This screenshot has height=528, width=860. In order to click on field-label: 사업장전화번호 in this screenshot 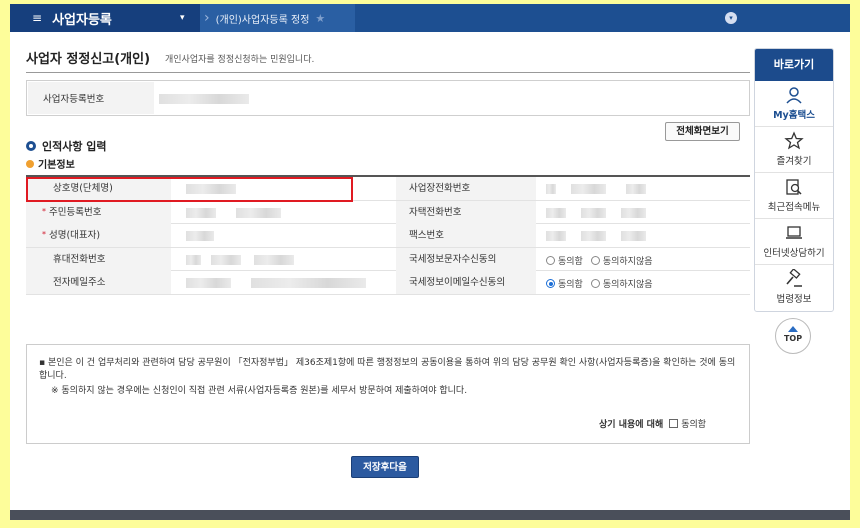, I will do `click(466, 188)`.